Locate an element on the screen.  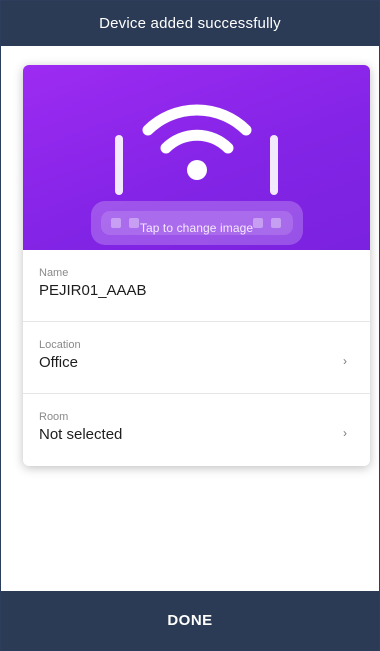
right-antenna-icon is located at coordinates (274, 165).